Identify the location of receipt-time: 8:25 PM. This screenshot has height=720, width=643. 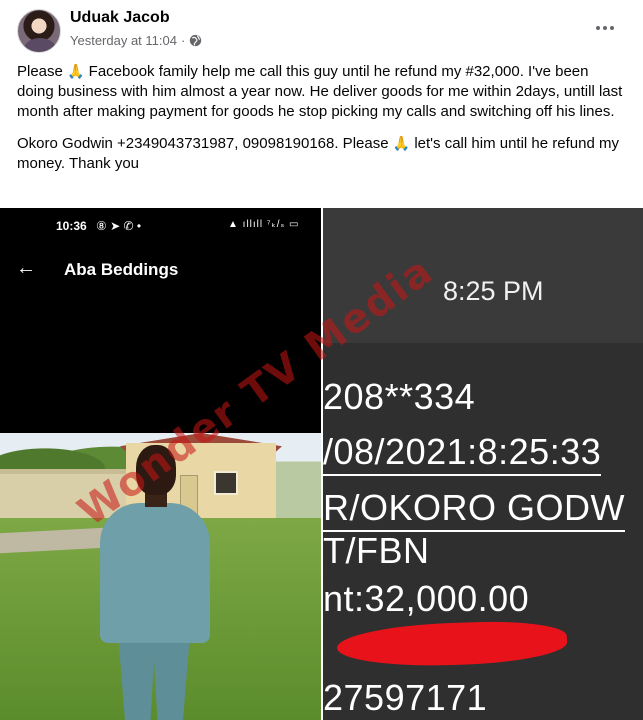
(493, 291).